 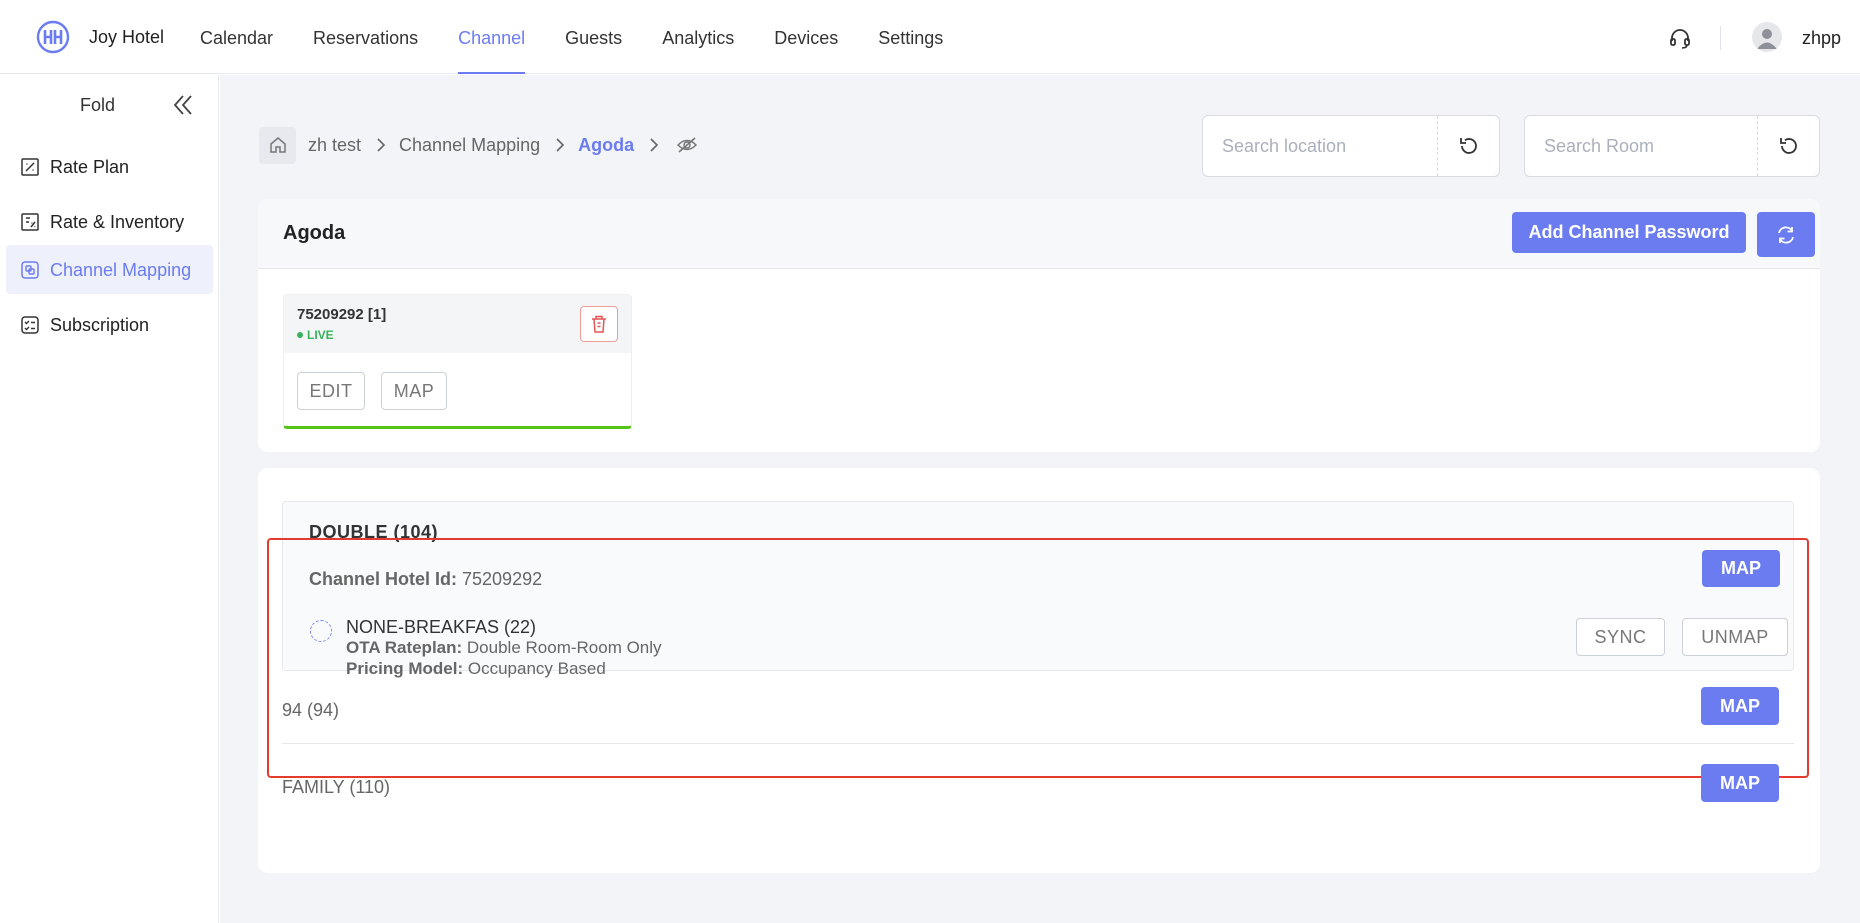 What do you see at coordinates (321, 631) in the screenshot?
I see `rate-plan-radio` at bounding box center [321, 631].